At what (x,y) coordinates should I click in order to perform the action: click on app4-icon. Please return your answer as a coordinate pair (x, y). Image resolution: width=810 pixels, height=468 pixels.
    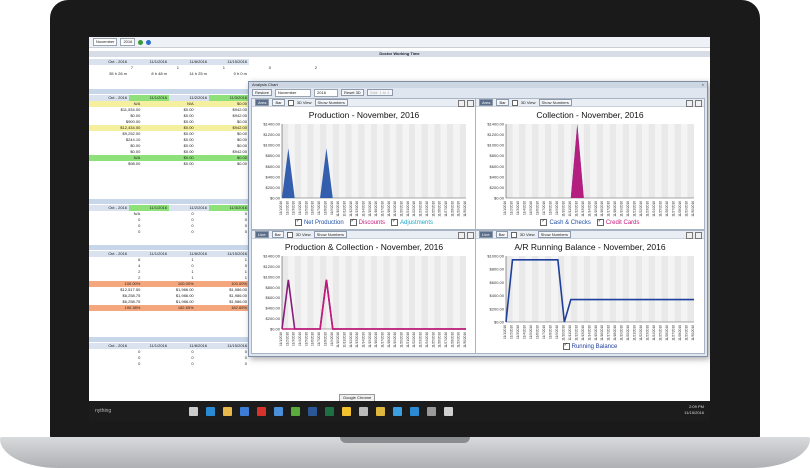
    Looking at the image, I should click on (431, 411).